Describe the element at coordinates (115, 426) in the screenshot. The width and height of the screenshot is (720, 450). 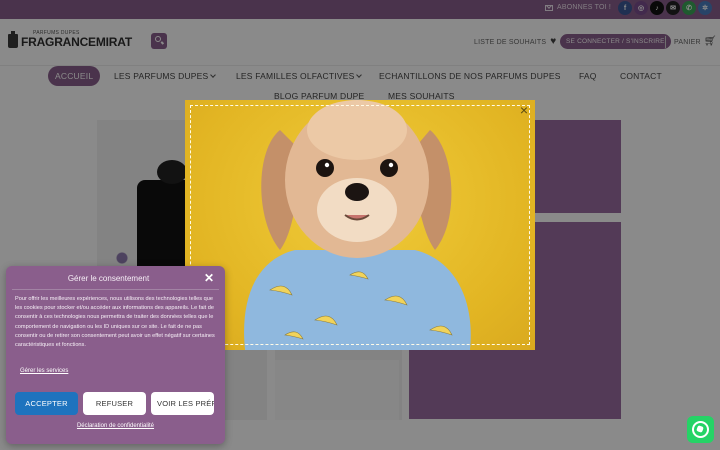
I see `privacy-policy-link: Déclaration de confidentialité` at that location.